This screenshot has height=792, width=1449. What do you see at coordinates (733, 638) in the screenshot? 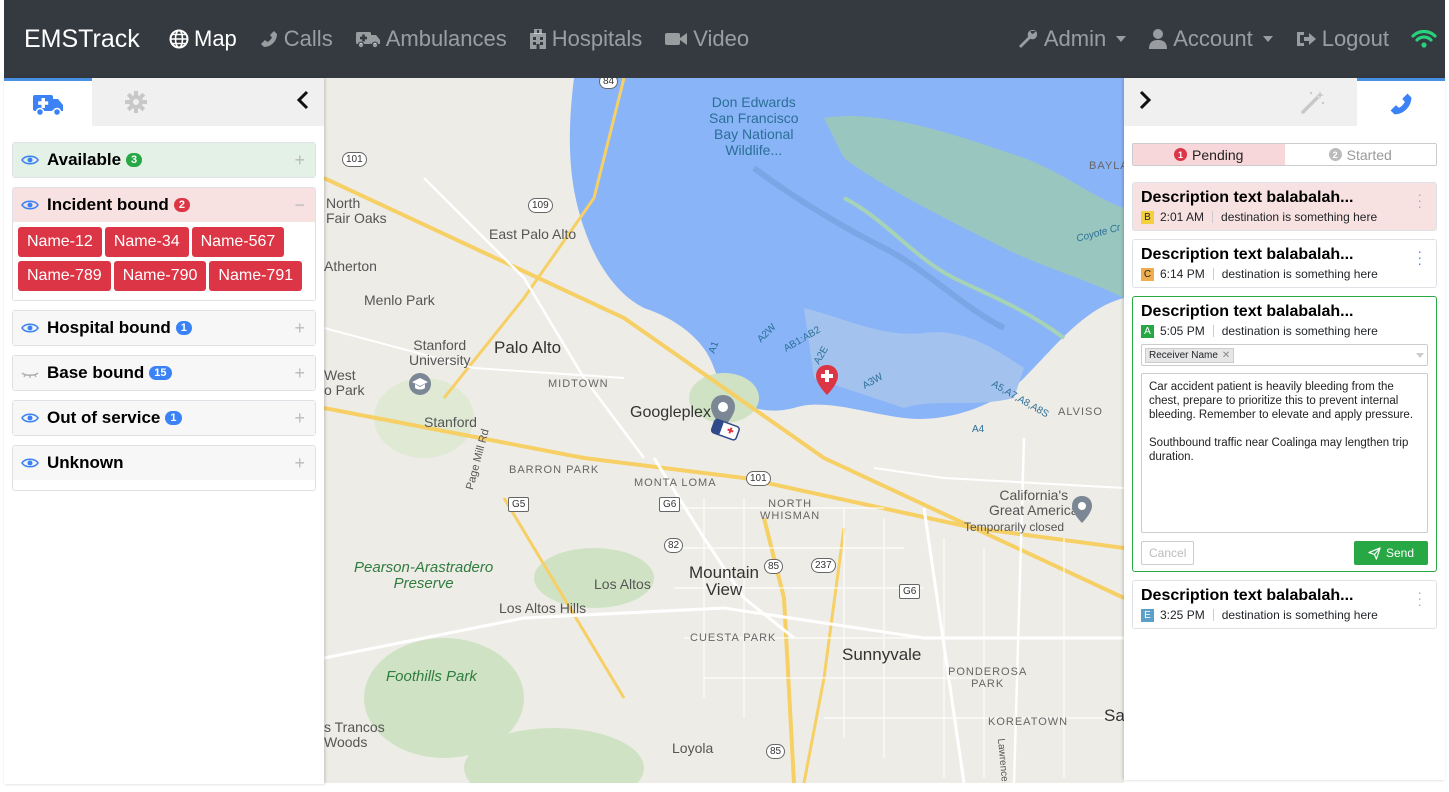
I see `map-label-cuesta-park: CUESTA PARK` at bounding box center [733, 638].